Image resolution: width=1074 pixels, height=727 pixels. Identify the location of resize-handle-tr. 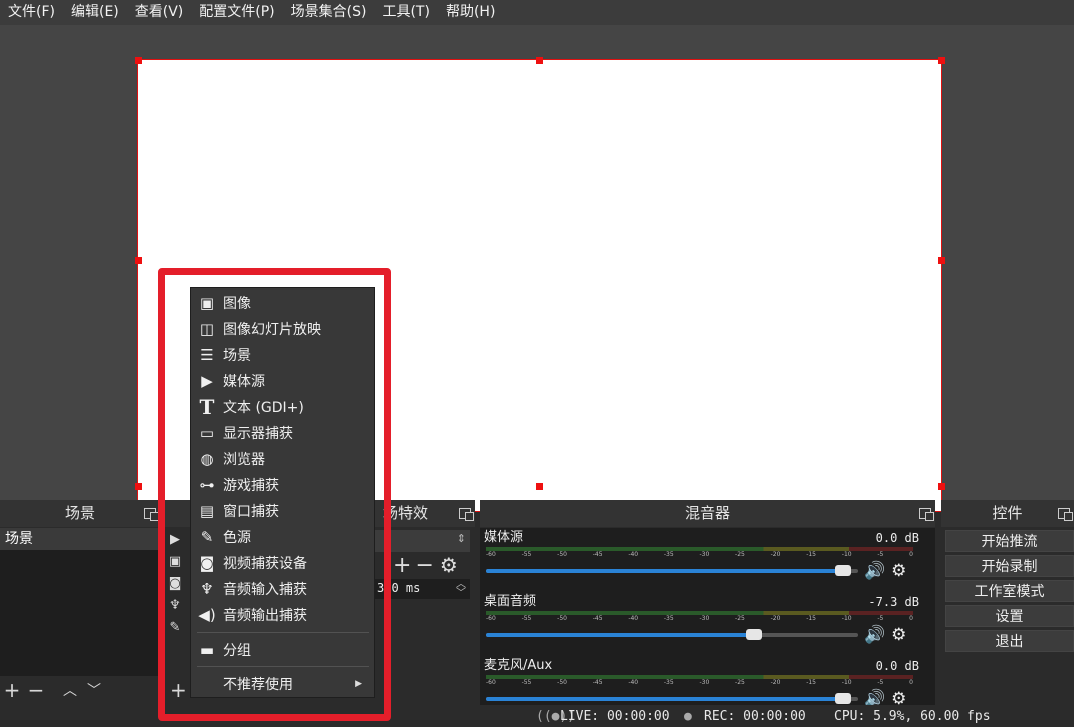
(941, 60).